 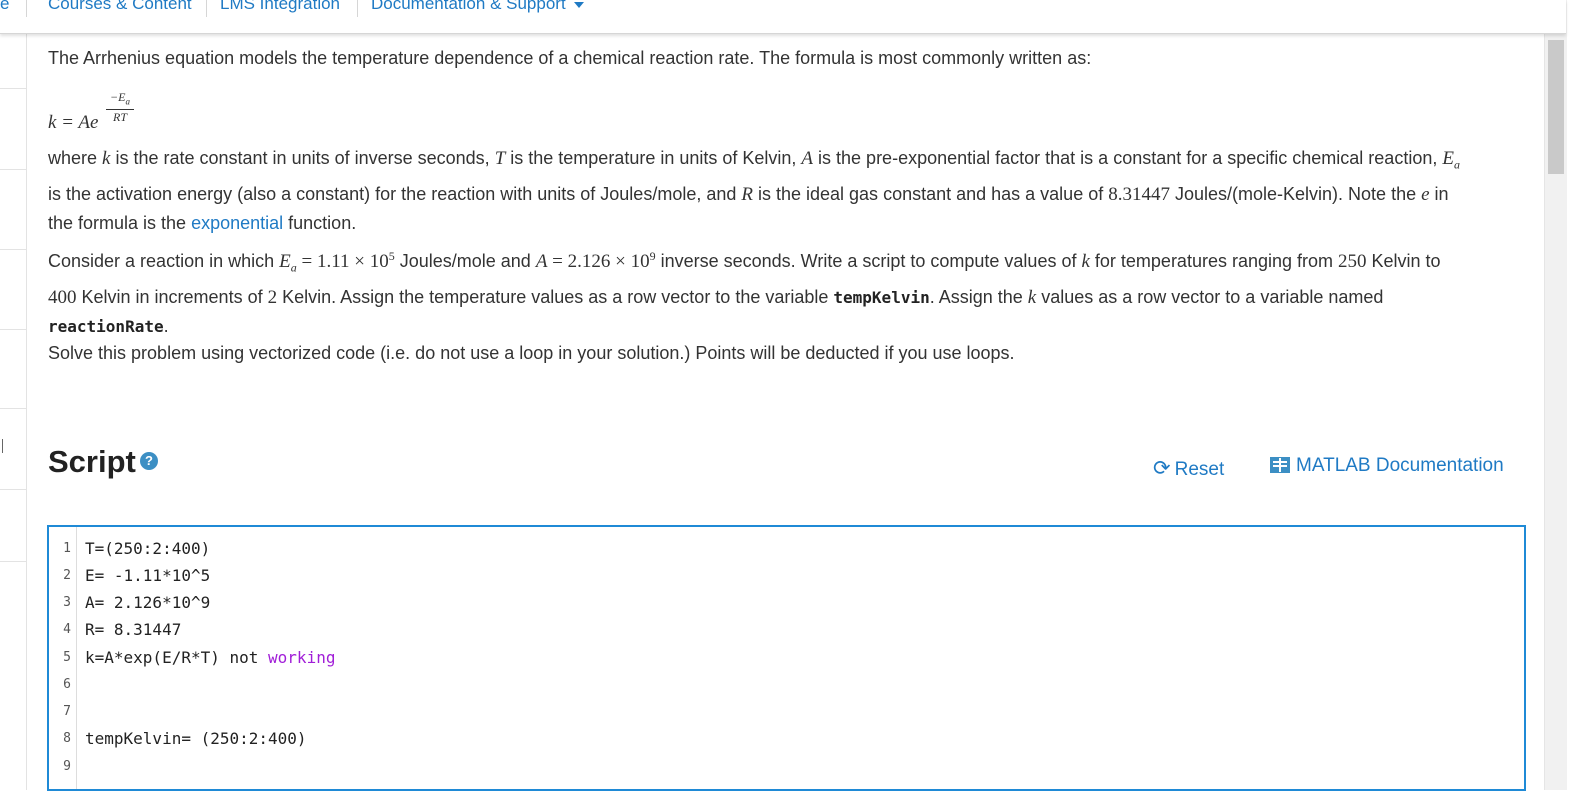 I want to click on line-code: tempKelvin= (250:2:400), so click(x=196, y=738).